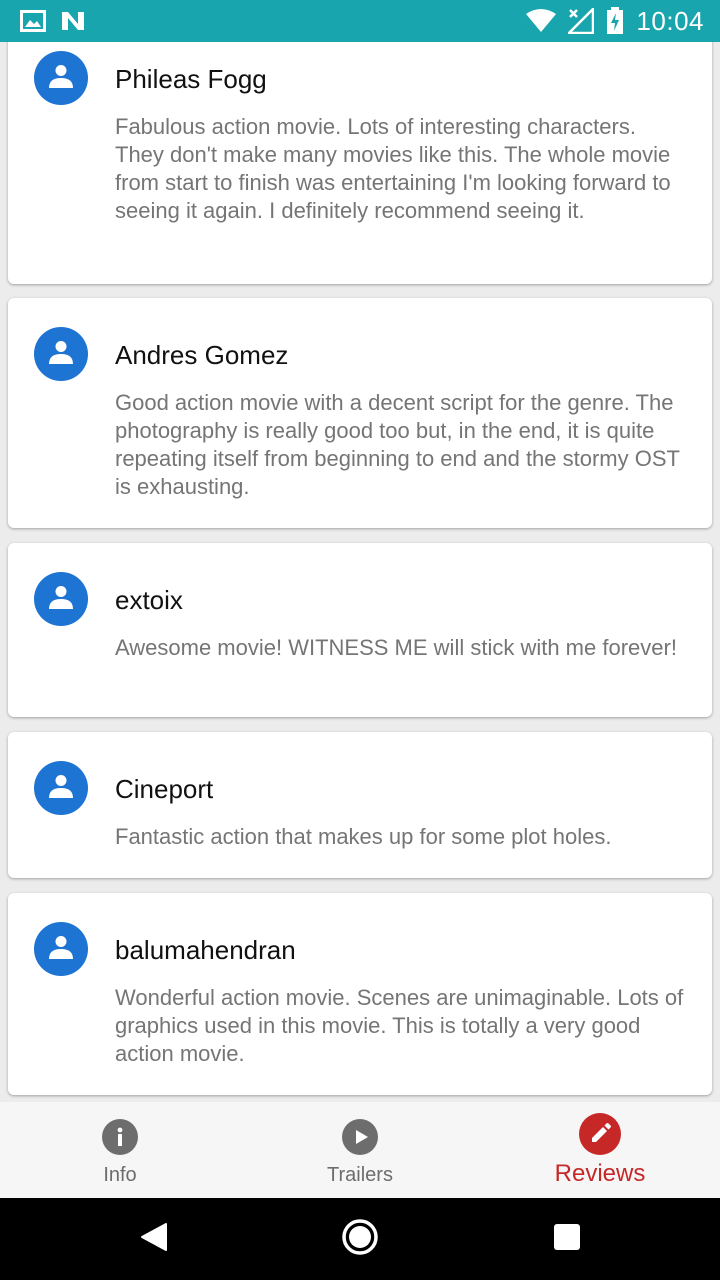 The height and width of the screenshot is (1280, 720). Describe the element at coordinates (360, 1137) in the screenshot. I see `play-icon` at that location.